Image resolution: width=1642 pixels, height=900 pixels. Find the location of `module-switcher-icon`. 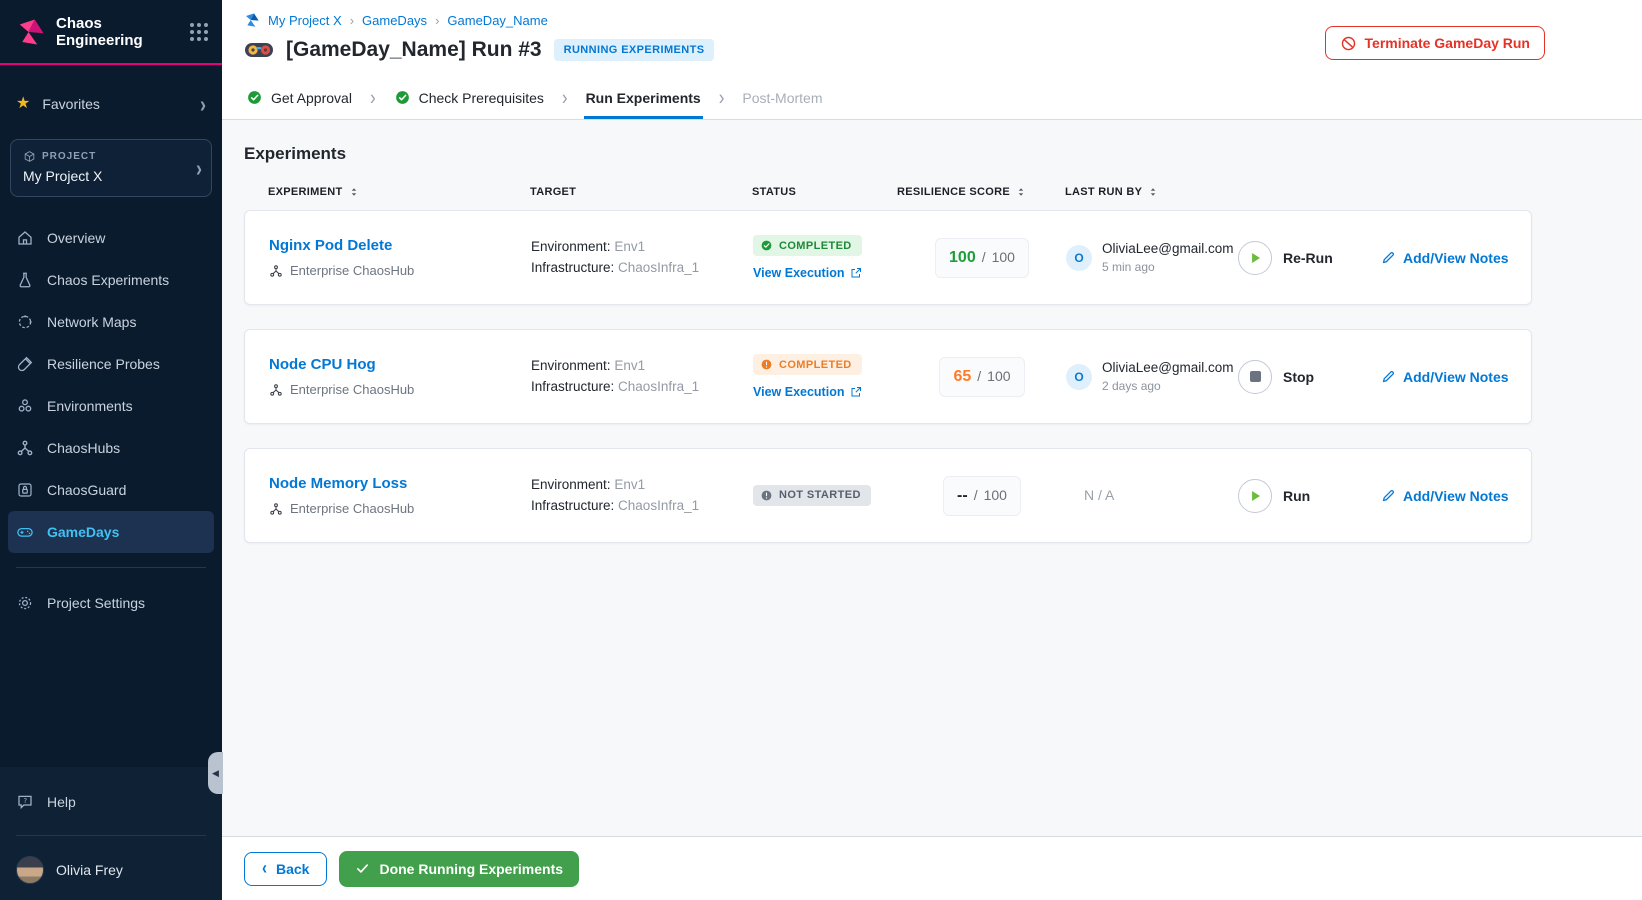

module-switcher-icon is located at coordinates (199, 32).